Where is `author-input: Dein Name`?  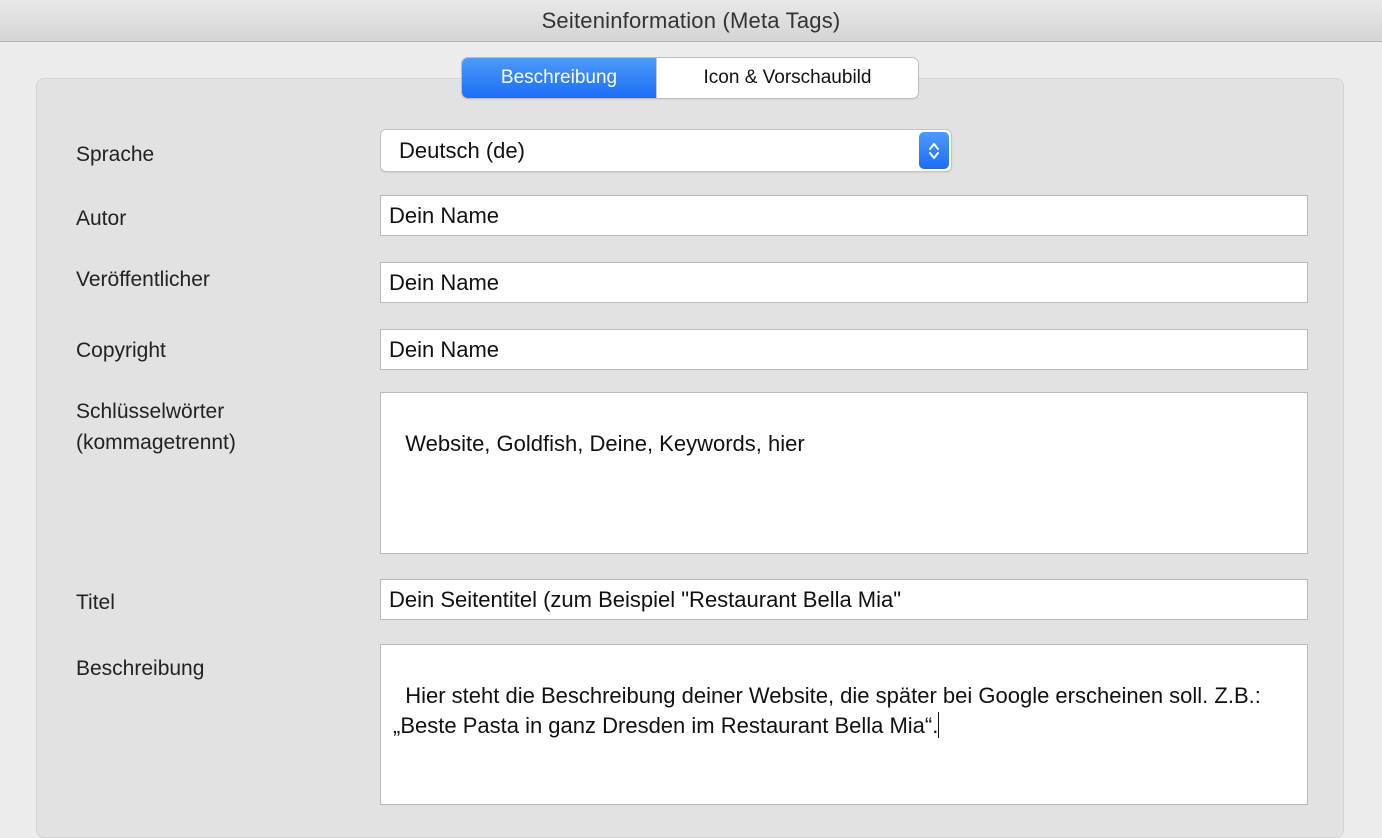 author-input: Dein Name is located at coordinates (844, 215).